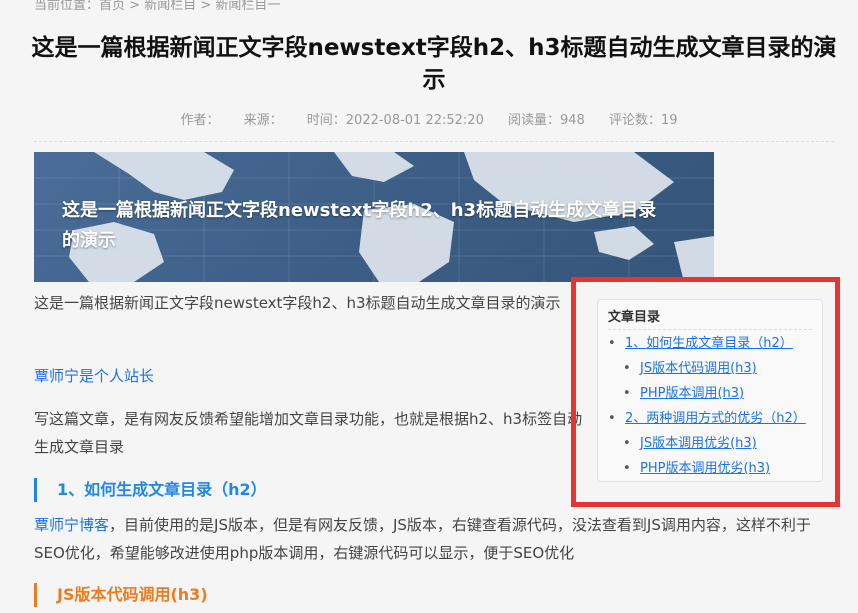 The width and height of the screenshot is (858, 613). I want to click on breadcrumb: 当前位置：首页 > 新闻栏目 > 新闻栏目一, so click(157, 6).